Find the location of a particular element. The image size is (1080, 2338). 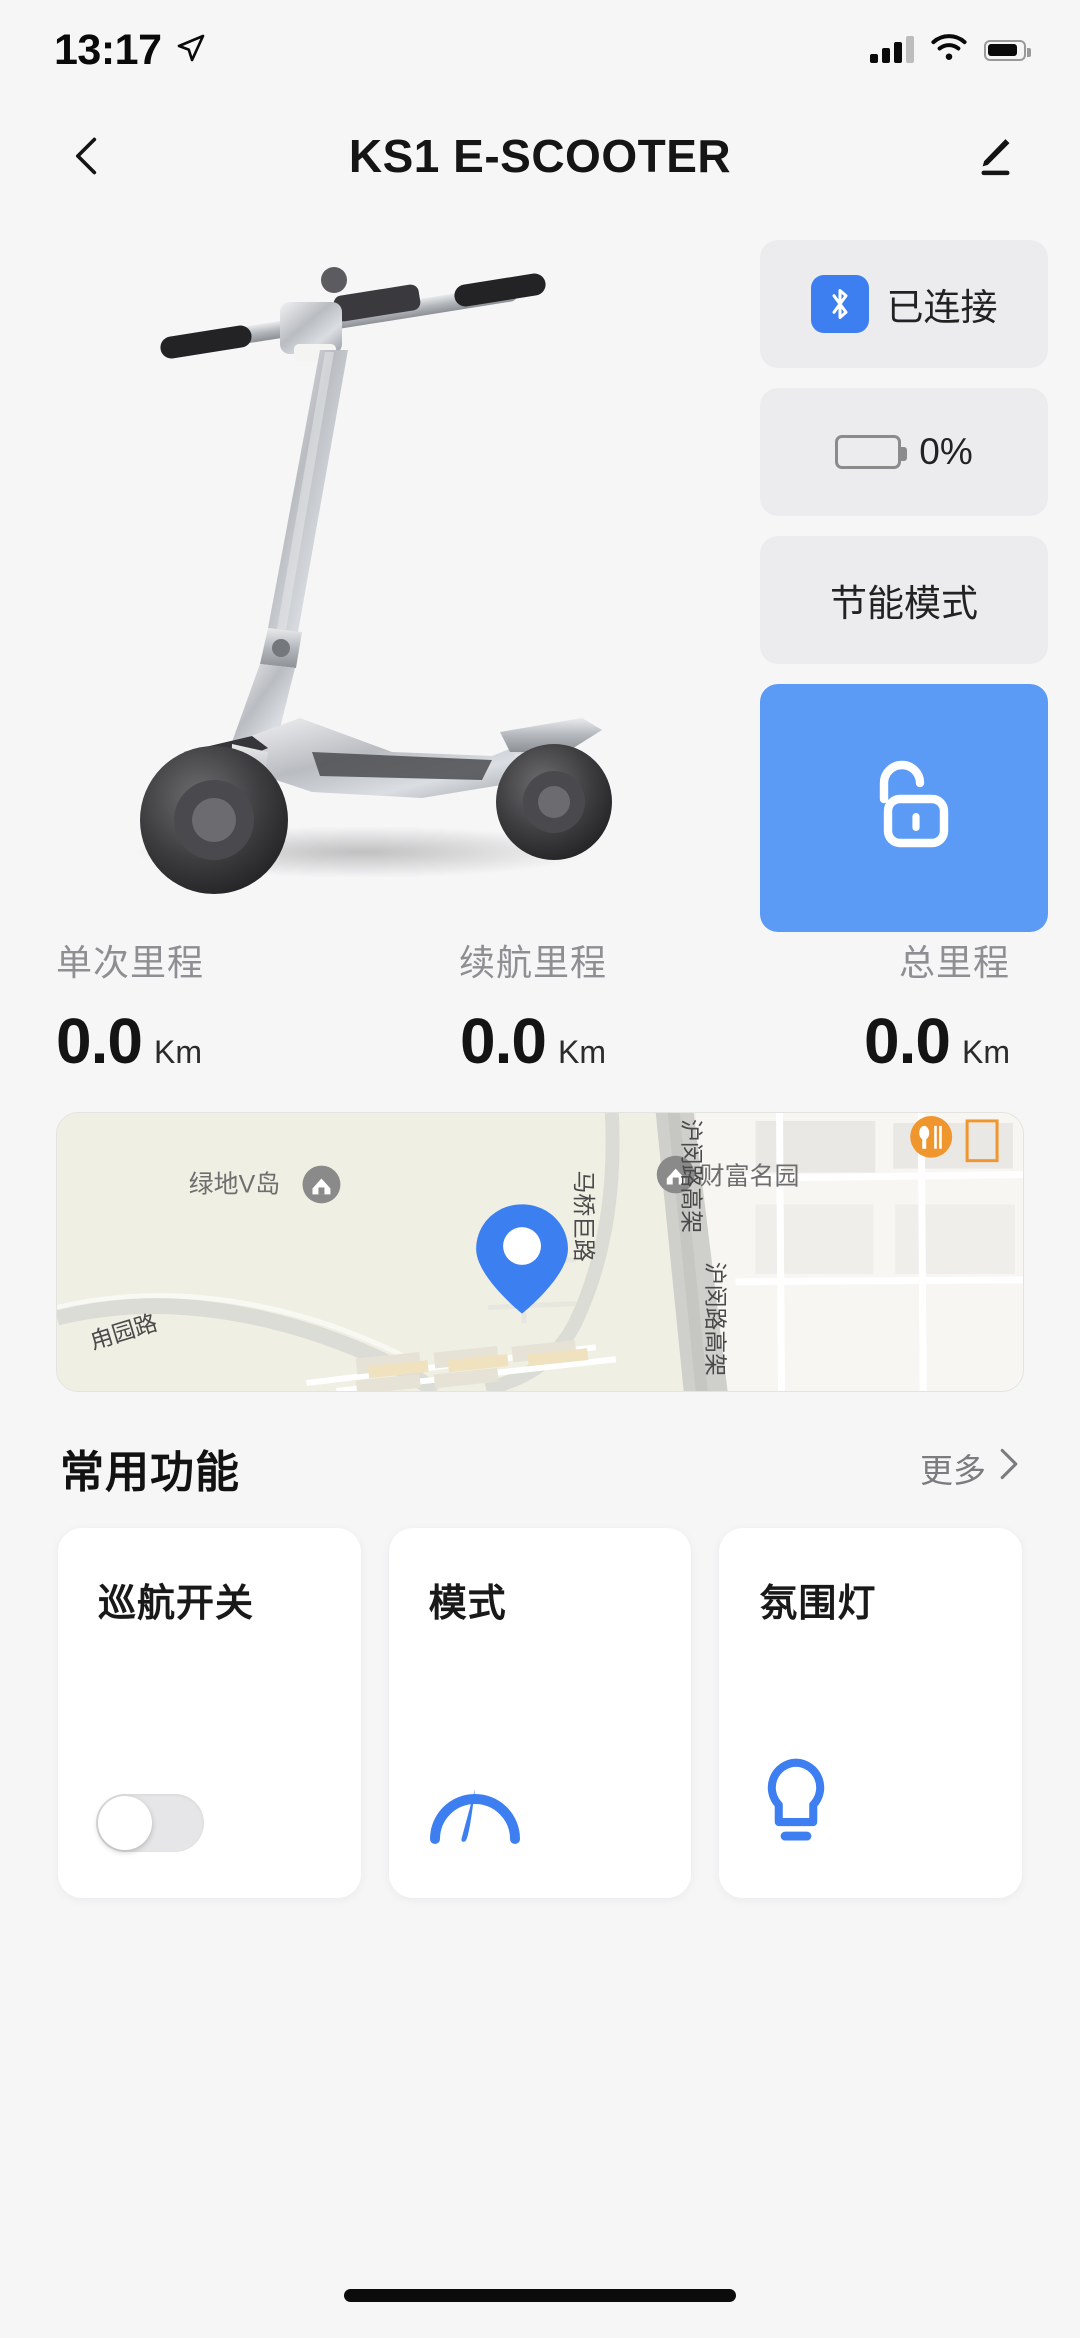

pencil-edit-icon is located at coordinates (993, 156).